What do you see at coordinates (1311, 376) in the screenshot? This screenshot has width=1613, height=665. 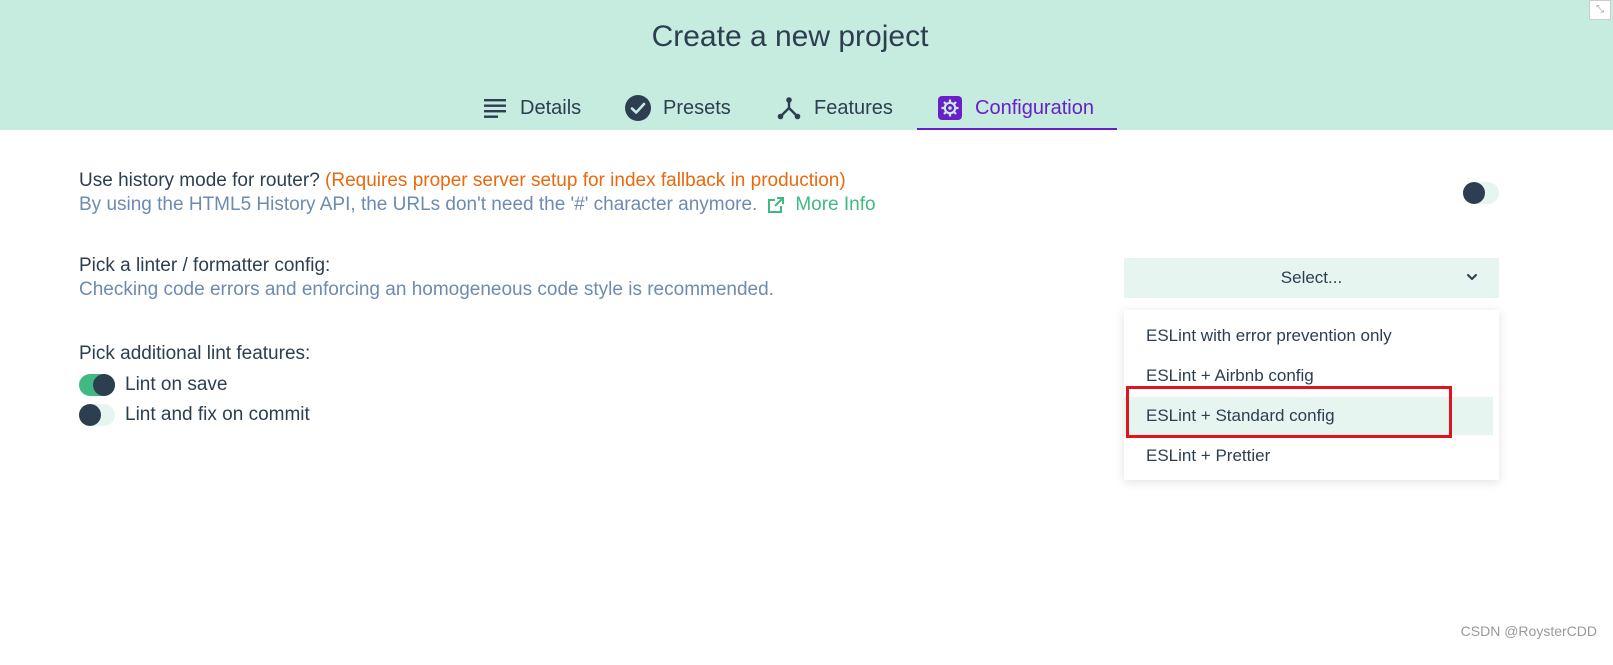 I see `dropdown-option-airbnb: ESLint + Airbnb config` at bounding box center [1311, 376].